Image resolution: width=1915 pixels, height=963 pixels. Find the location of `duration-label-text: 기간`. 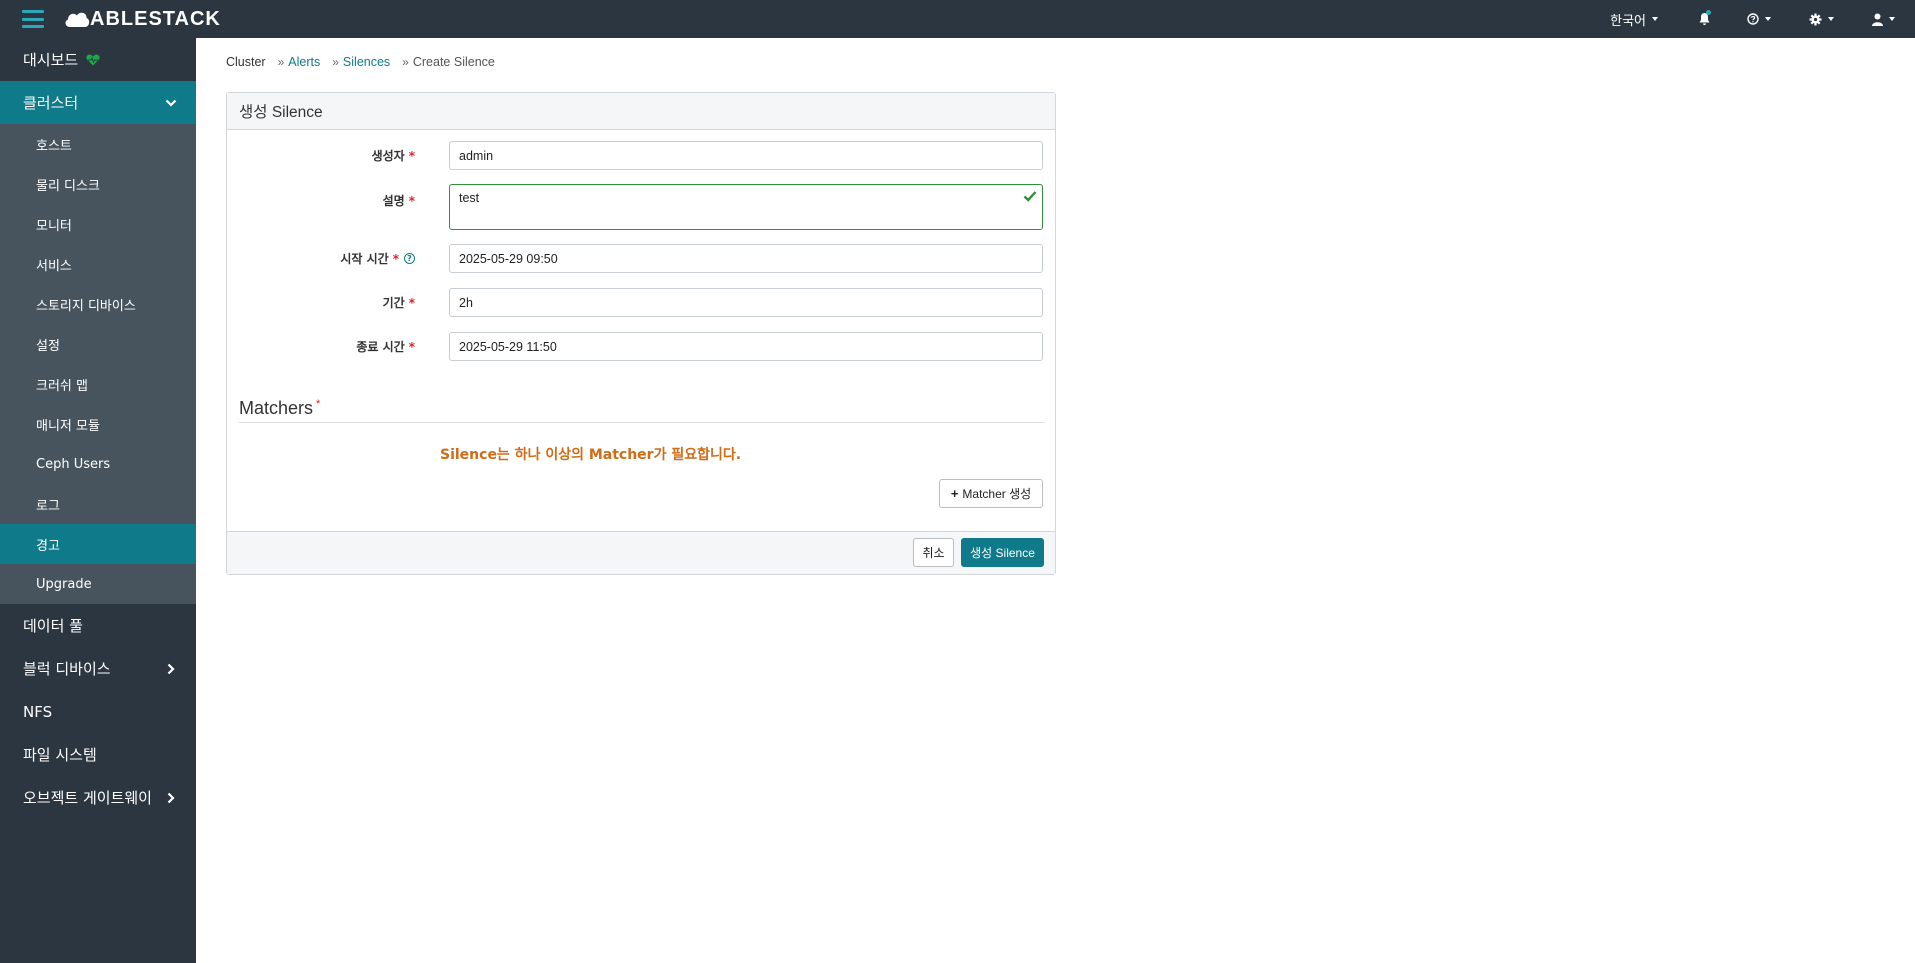

duration-label-text: 기간 is located at coordinates (393, 303).